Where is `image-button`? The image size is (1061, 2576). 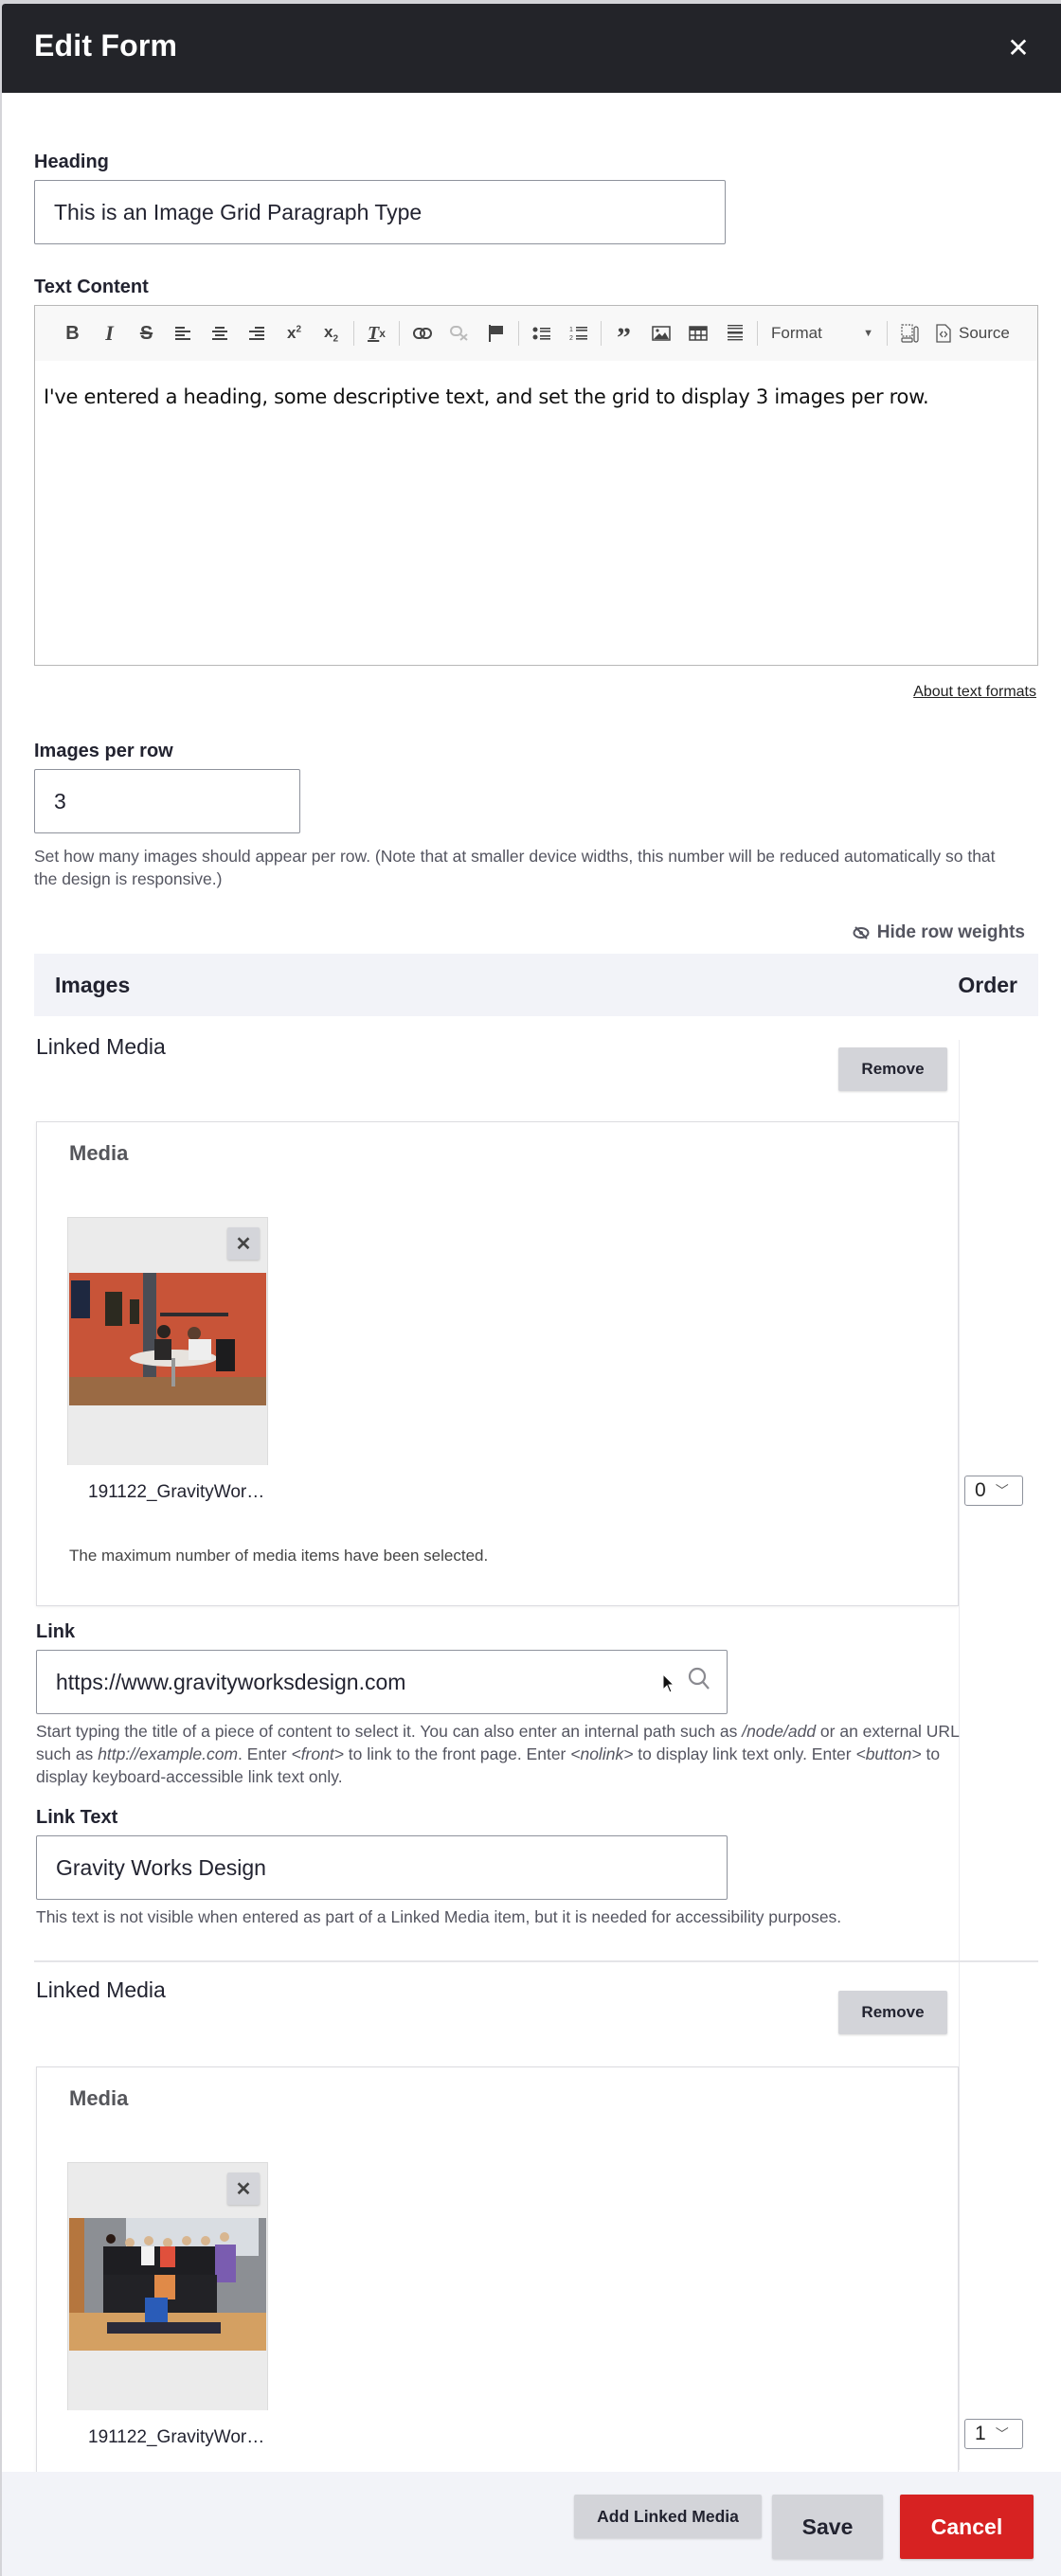 image-button is located at coordinates (660, 333).